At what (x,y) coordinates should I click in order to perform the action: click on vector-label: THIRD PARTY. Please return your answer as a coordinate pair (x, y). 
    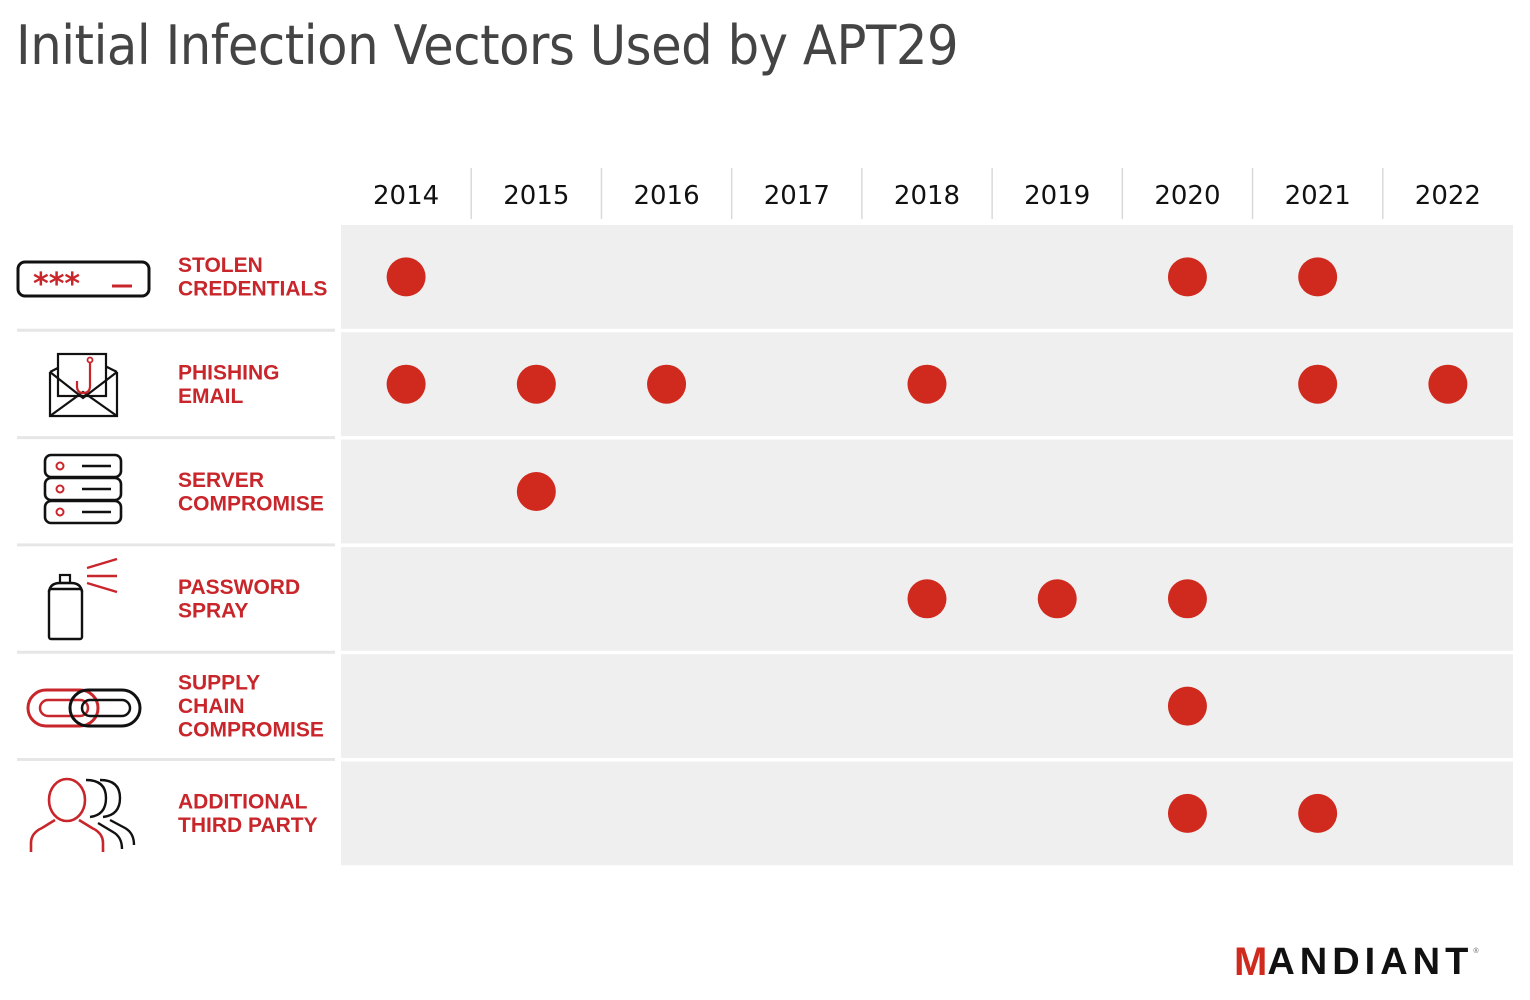
    Looking at the image, I should click on (248, 825).